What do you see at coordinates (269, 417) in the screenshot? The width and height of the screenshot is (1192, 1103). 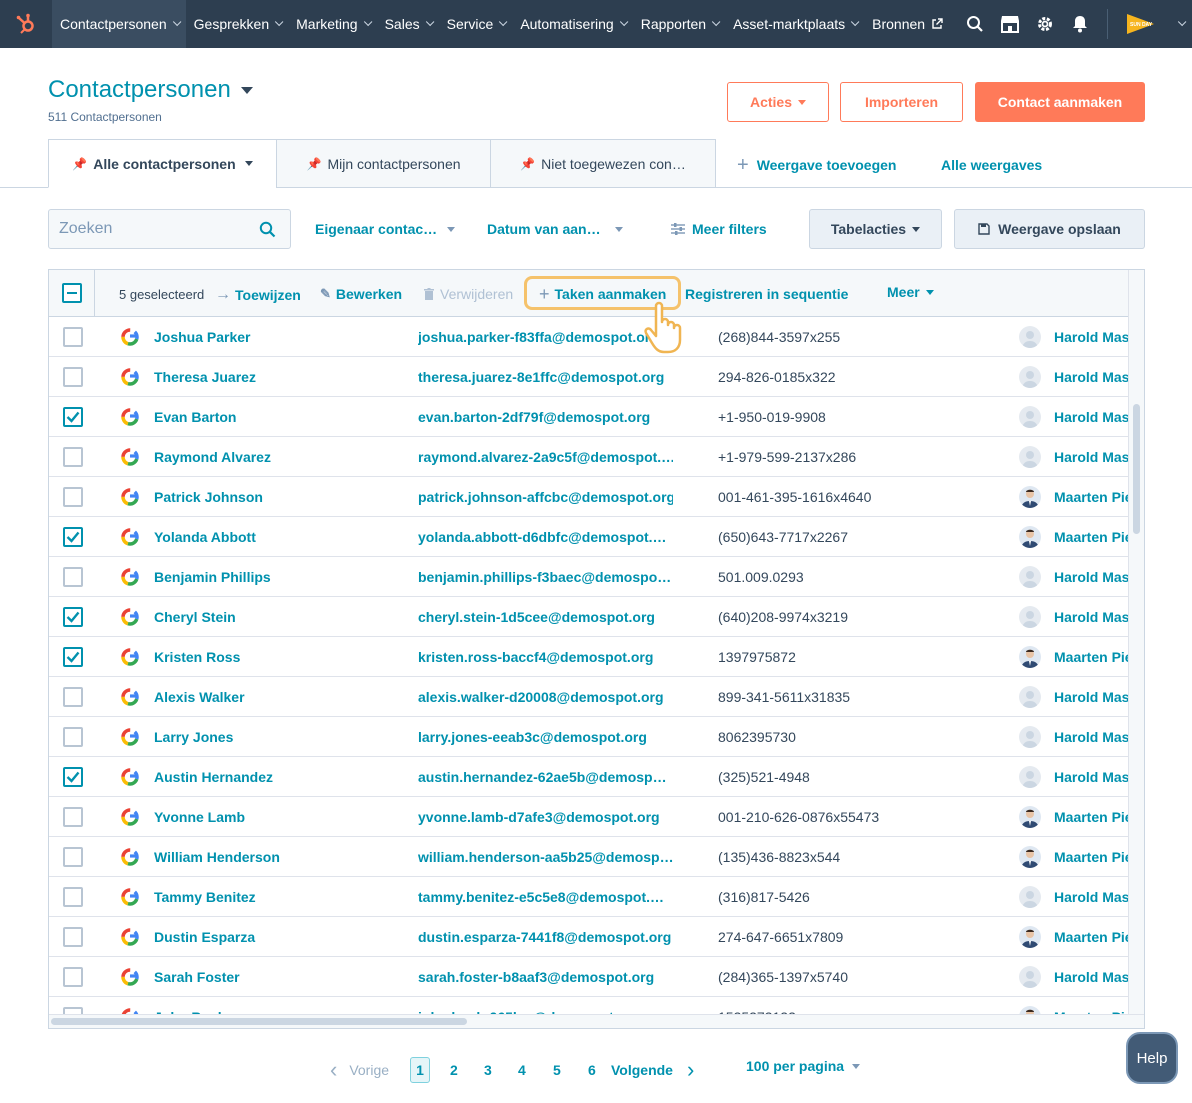 I see `contact-name-link: Evan Barton` at bounding box center [269, 417].